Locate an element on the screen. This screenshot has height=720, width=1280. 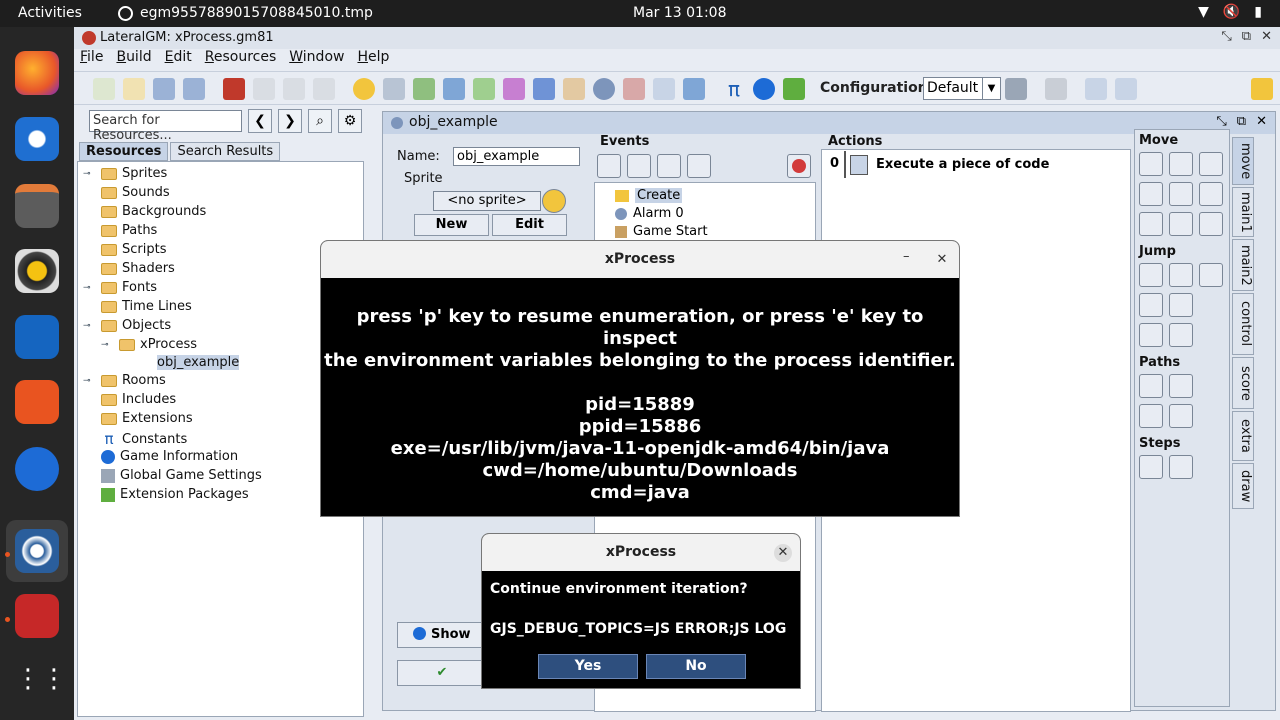
tab-resources: Resources is located at coordinates (124, 151).